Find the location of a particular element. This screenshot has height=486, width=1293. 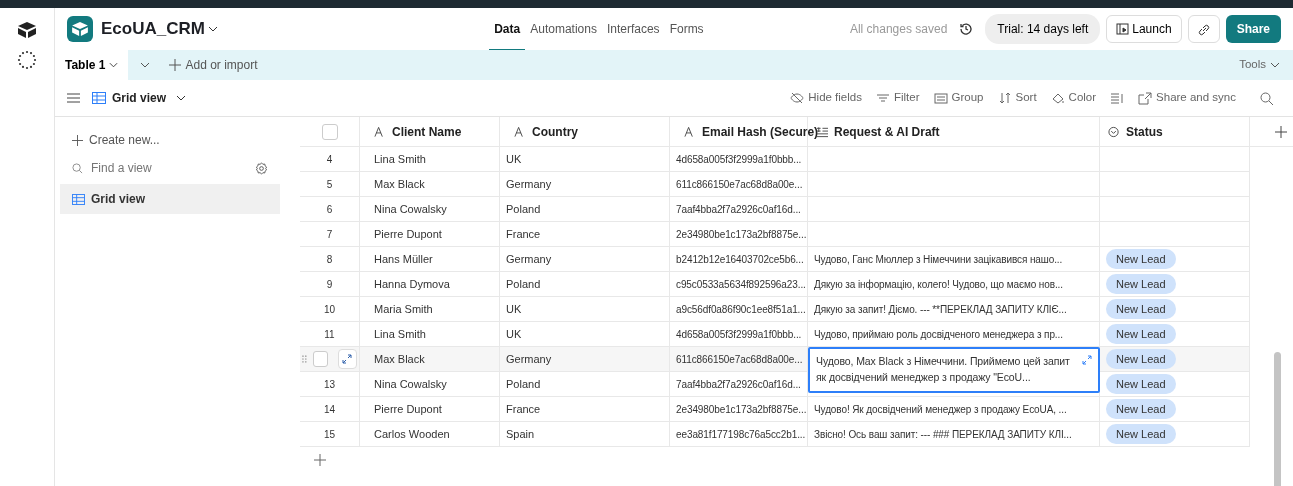

find-view-field: Find a view is located at coordinates (154, 168).